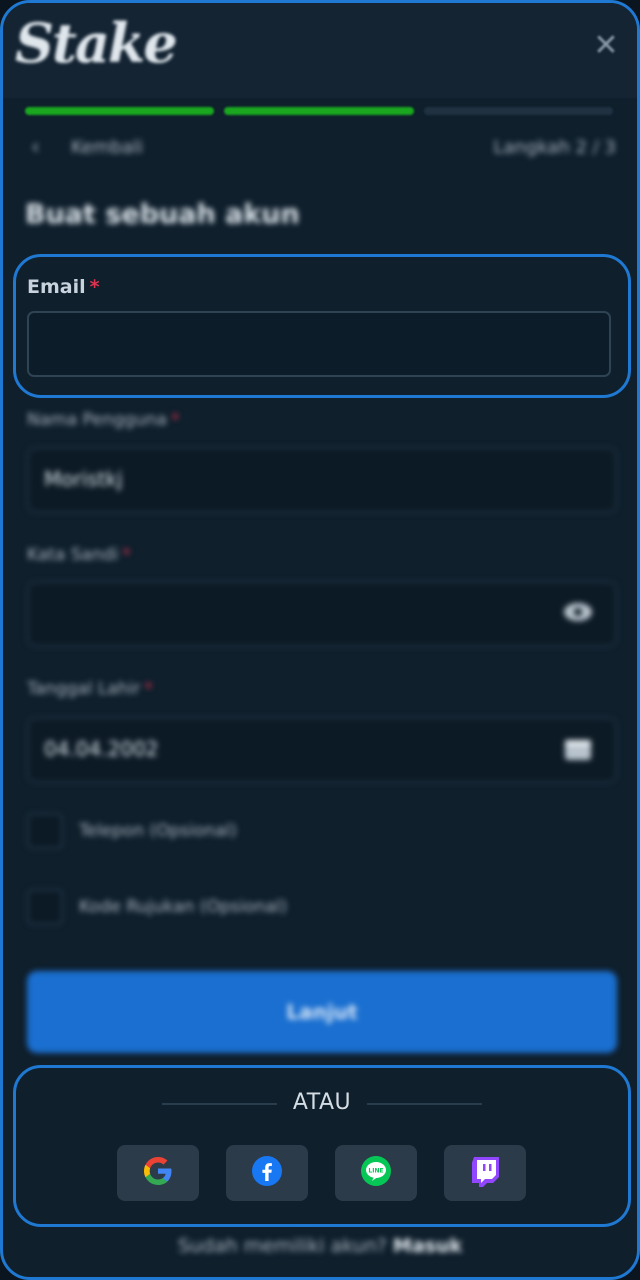 The height and width of the screenshot is (1280, 640). What do you see at coordinates (554, 147) in the screenshot?
I see `step-indicator: Langkah 2 / 3` at bounding box center [554, 147].